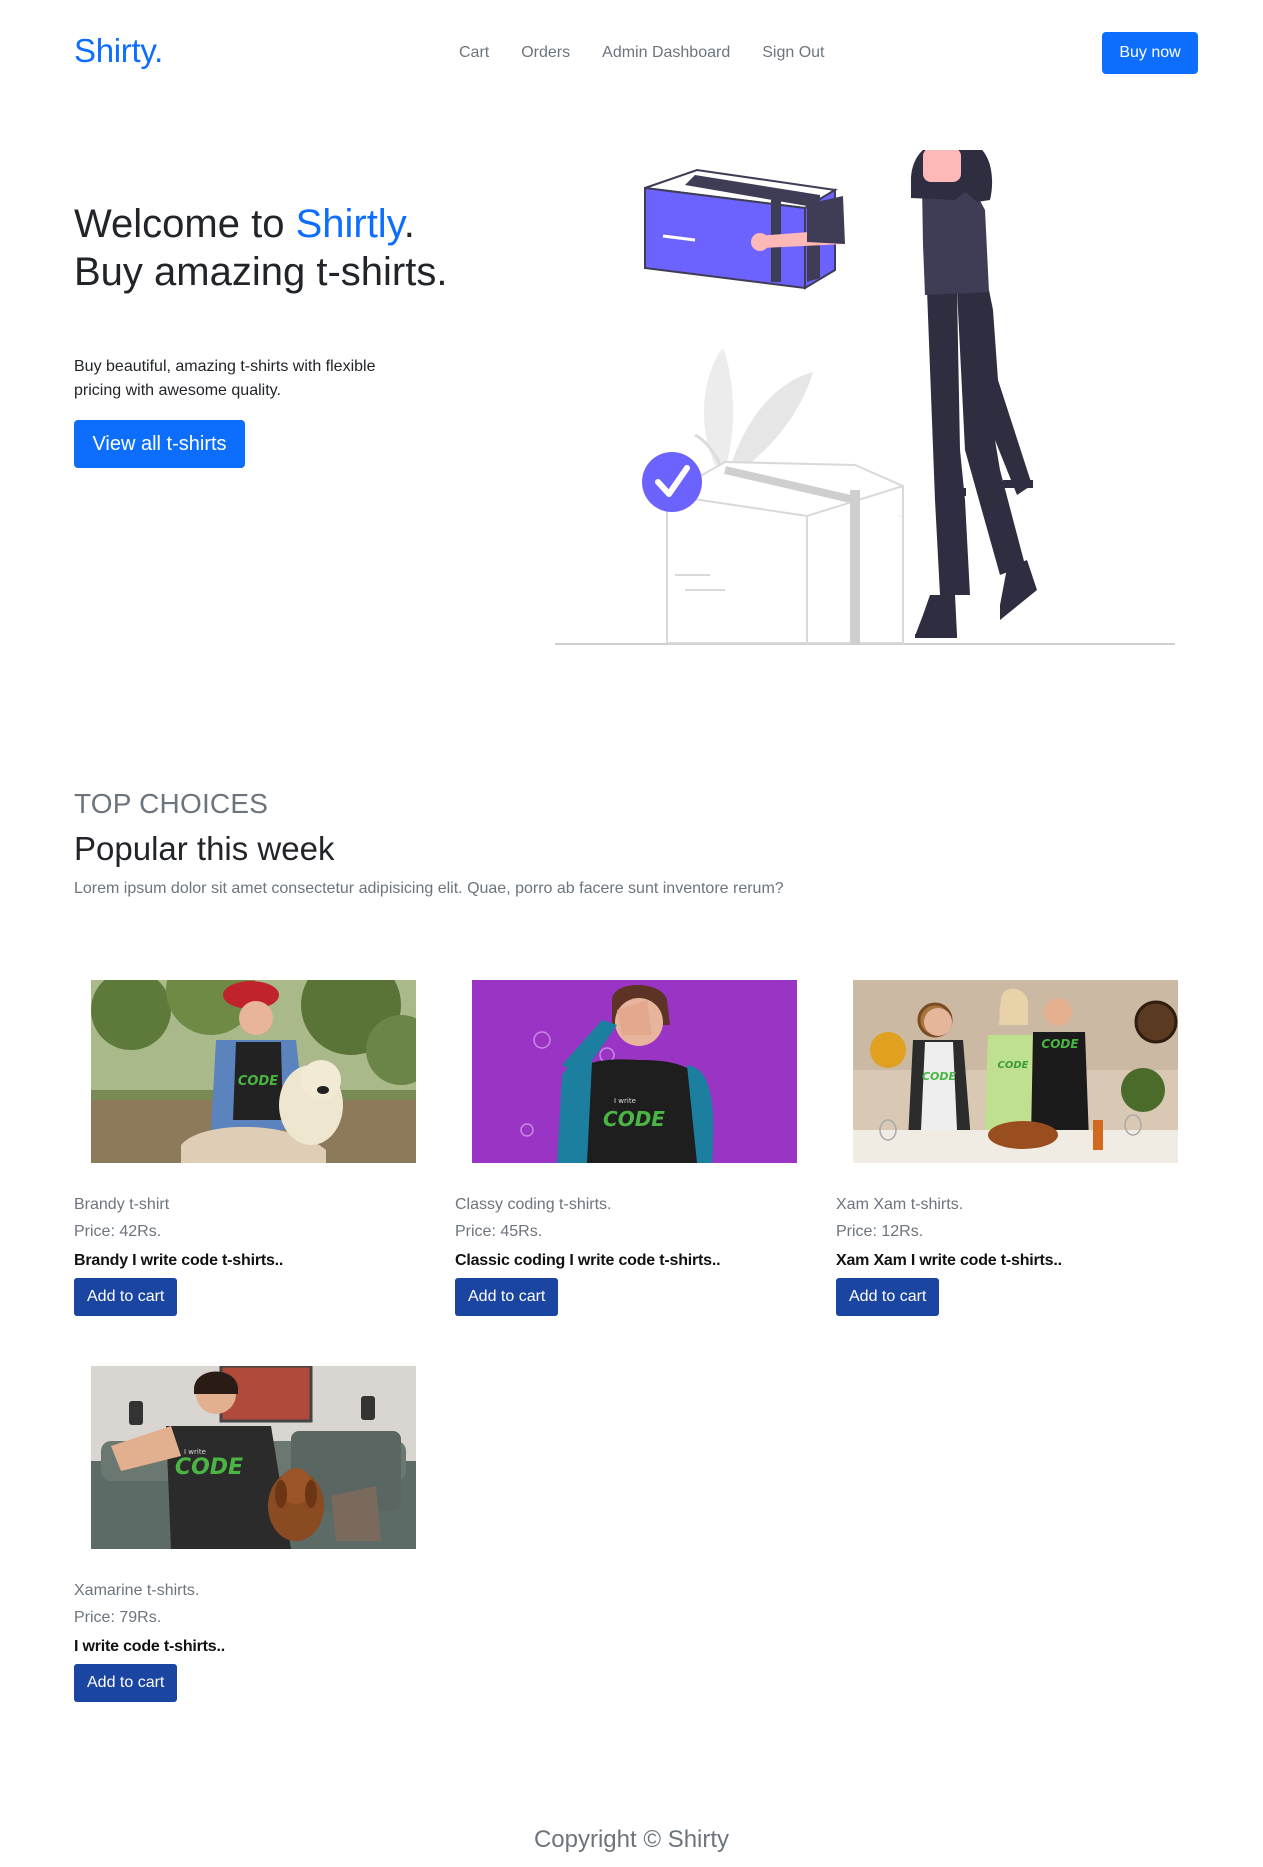 The image size is (1263, 1867). I want to click on product-tagline: Brandy I write code t-shirts.., so click(179, 1260).